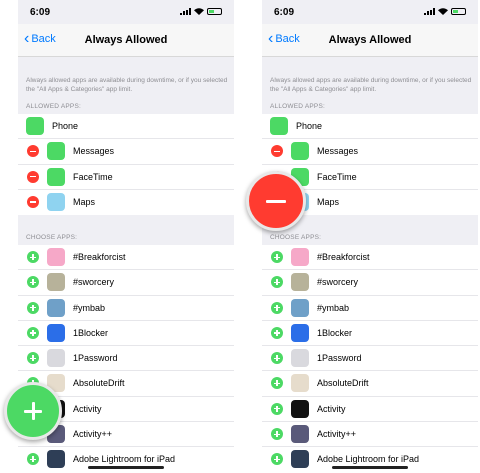 The width and height of the screenshot is (480, 473). Describe the element at coordinates (94, 151) in the screenshot. I see `app-label: Messages` at that location.